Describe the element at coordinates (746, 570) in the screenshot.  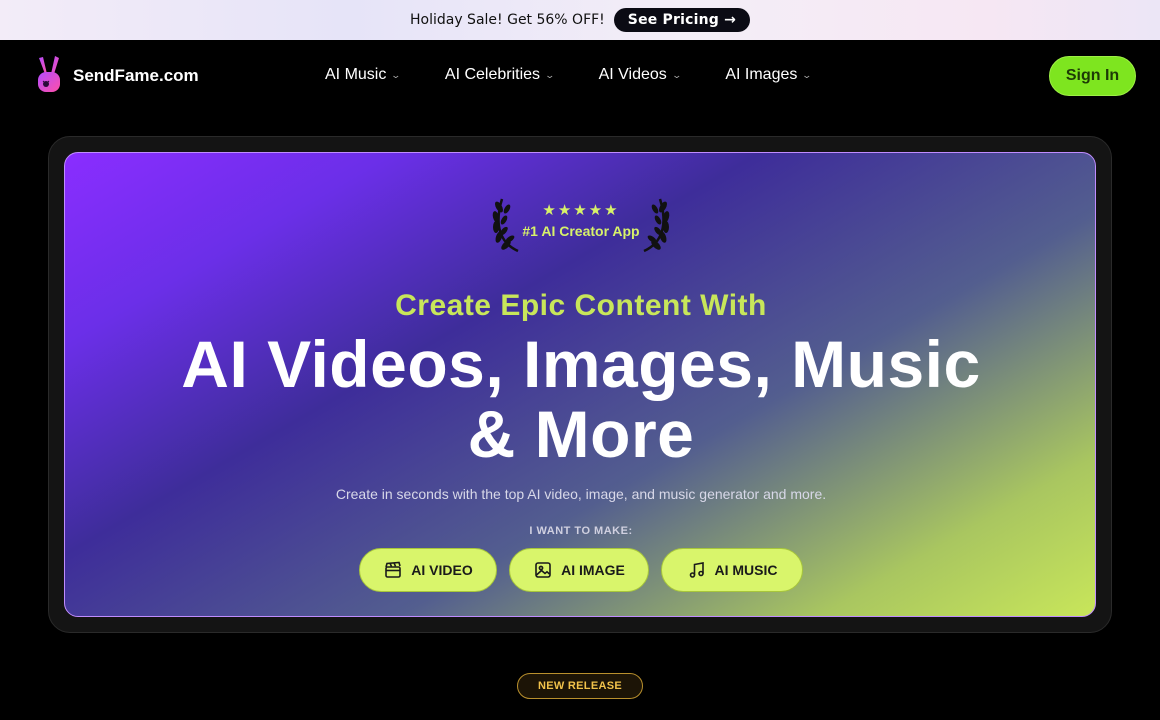
I see `cta-label: AI MUSIC` at that location.